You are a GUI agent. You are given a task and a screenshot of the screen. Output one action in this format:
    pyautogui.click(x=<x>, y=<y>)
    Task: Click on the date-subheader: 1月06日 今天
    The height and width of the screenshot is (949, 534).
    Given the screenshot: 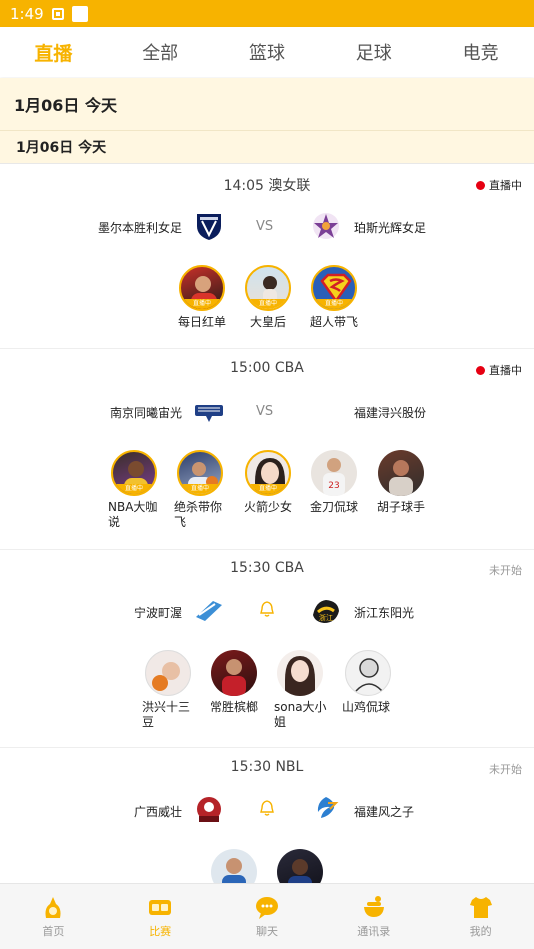 What is the action you would take?
    pyautogui.click(x=267, y=147)
    